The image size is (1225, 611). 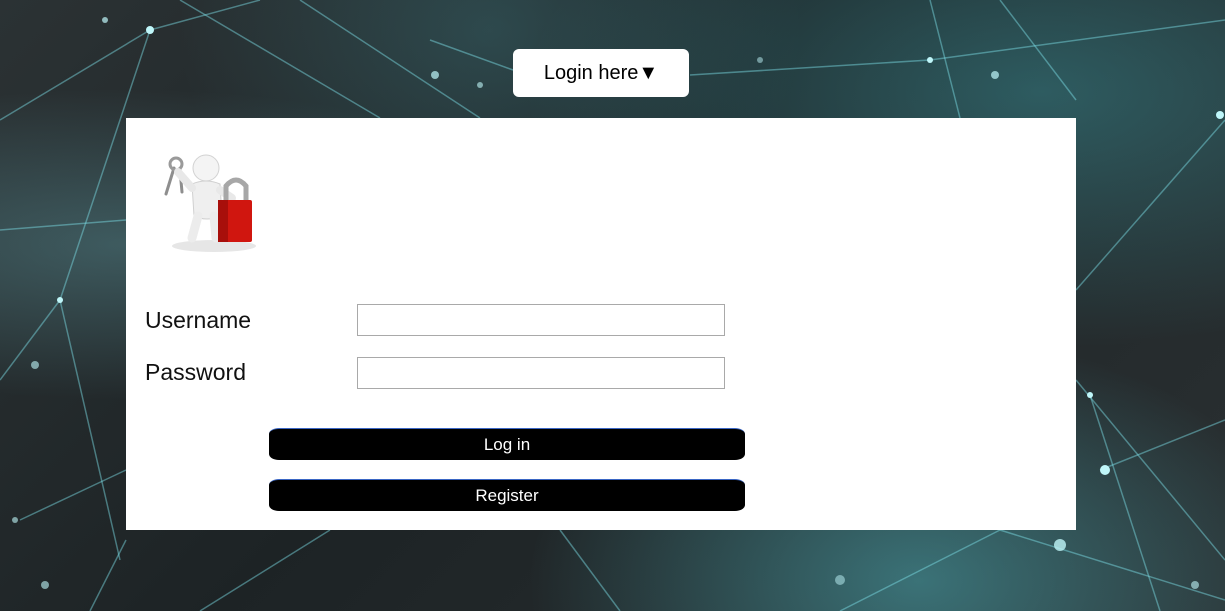 What do you see at coordinates (541, 320) in the screenshot?
I see `username-input` at bounding box center [541, 320].